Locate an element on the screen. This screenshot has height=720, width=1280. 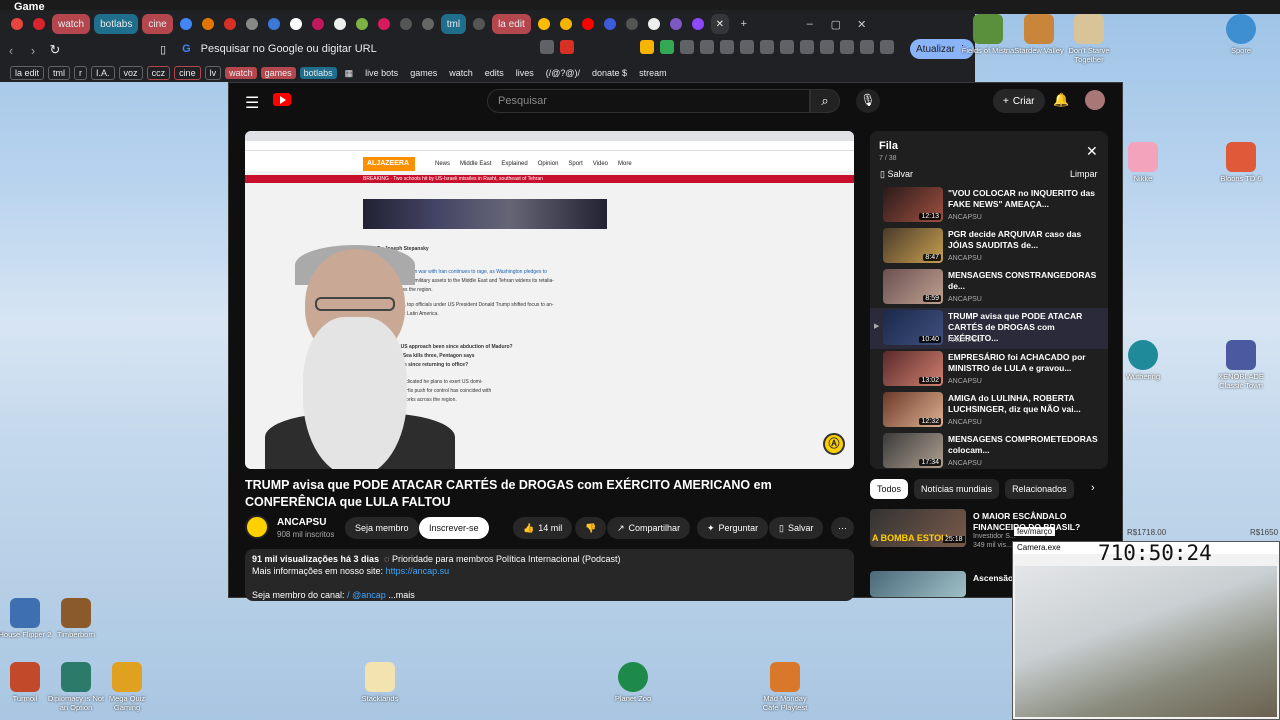
create-button: + Criar is located at coordinates (1019, 101).